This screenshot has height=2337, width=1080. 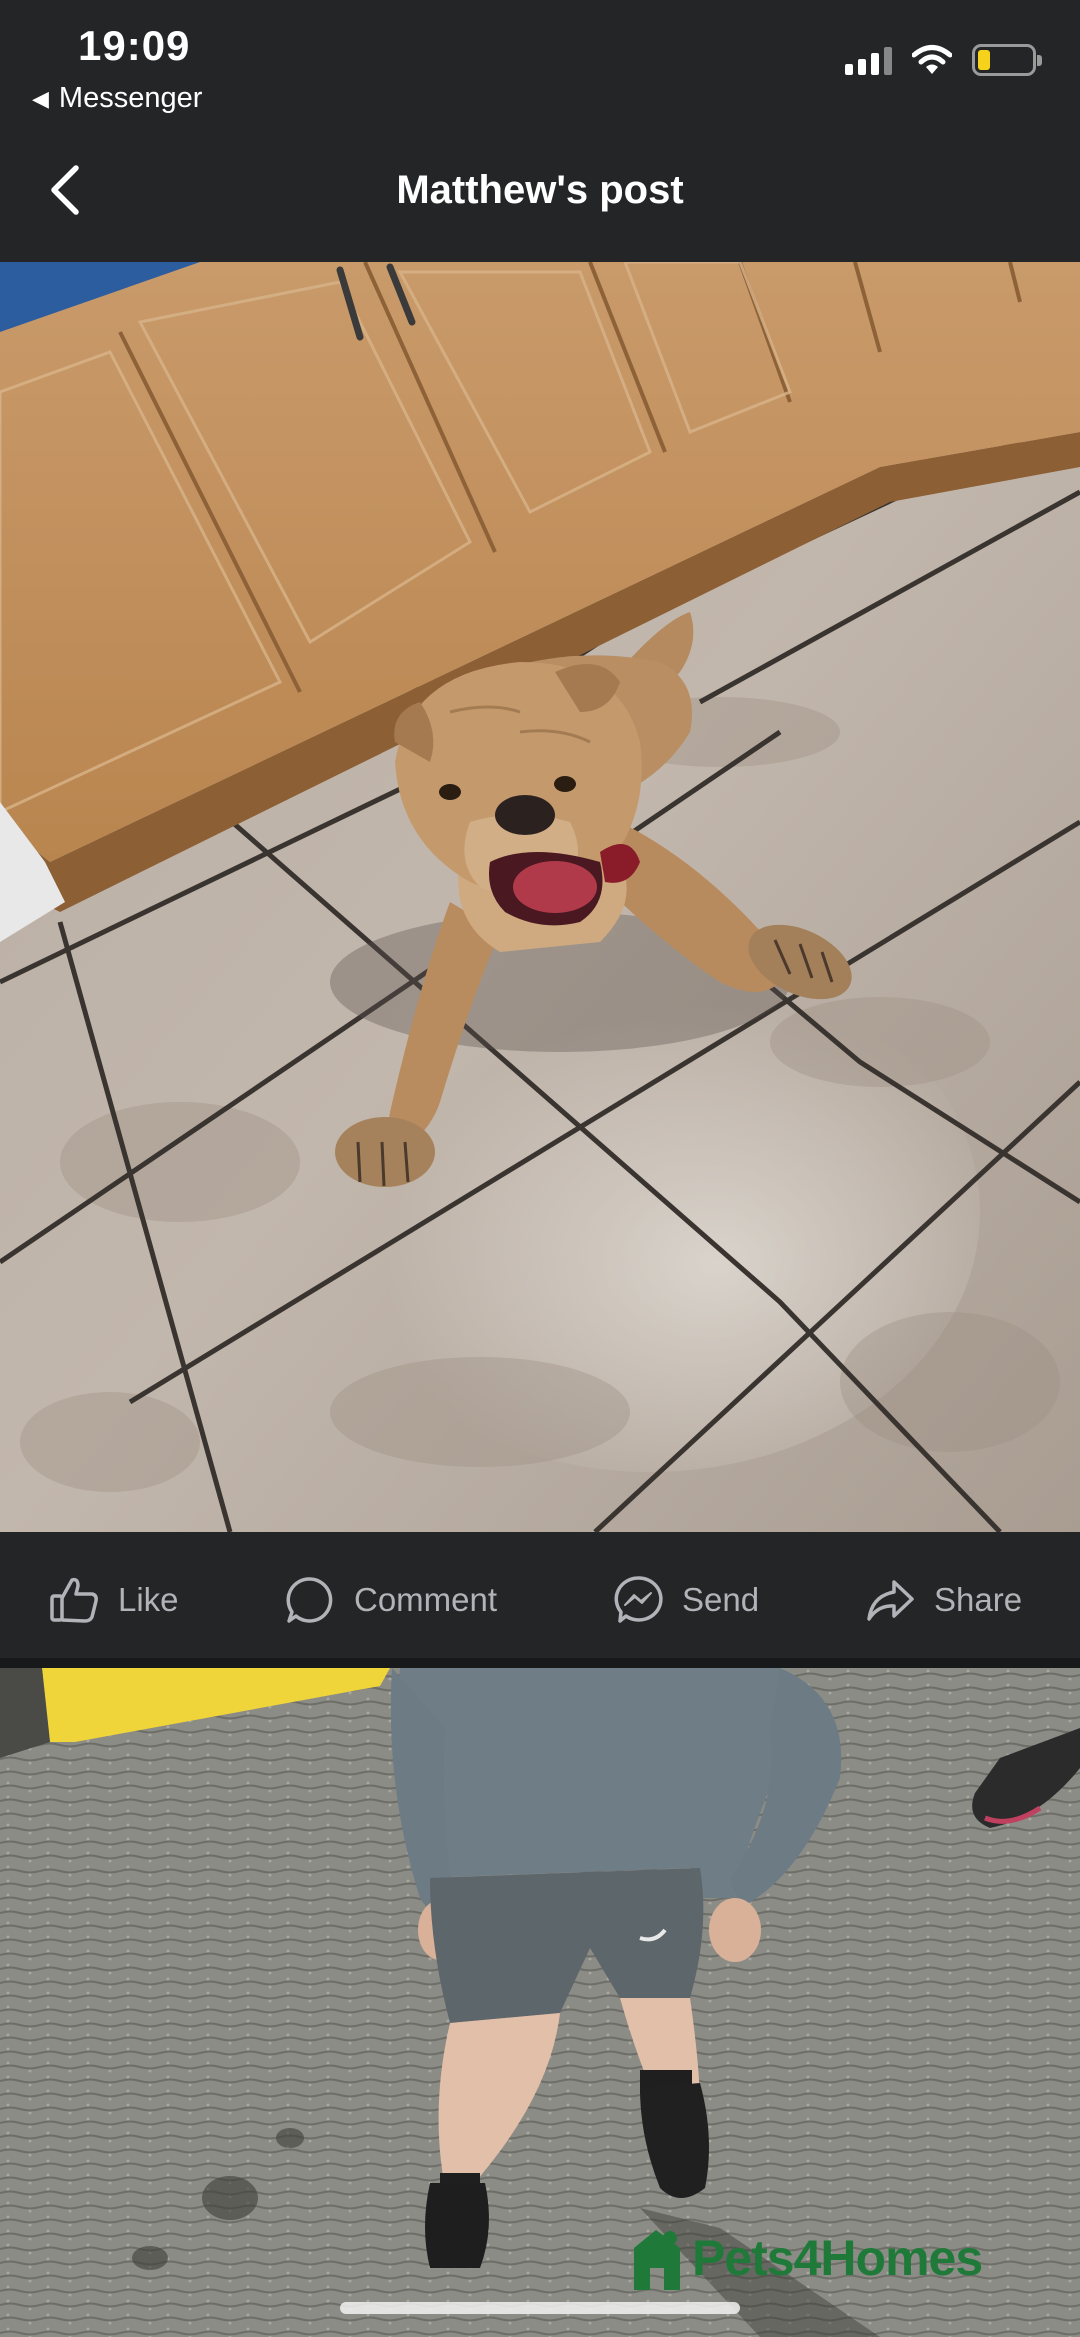 What do you see at coordinates (134, 45) in the screenshot?
I see `status-time: 19:09` at bounding box center [134, 45].